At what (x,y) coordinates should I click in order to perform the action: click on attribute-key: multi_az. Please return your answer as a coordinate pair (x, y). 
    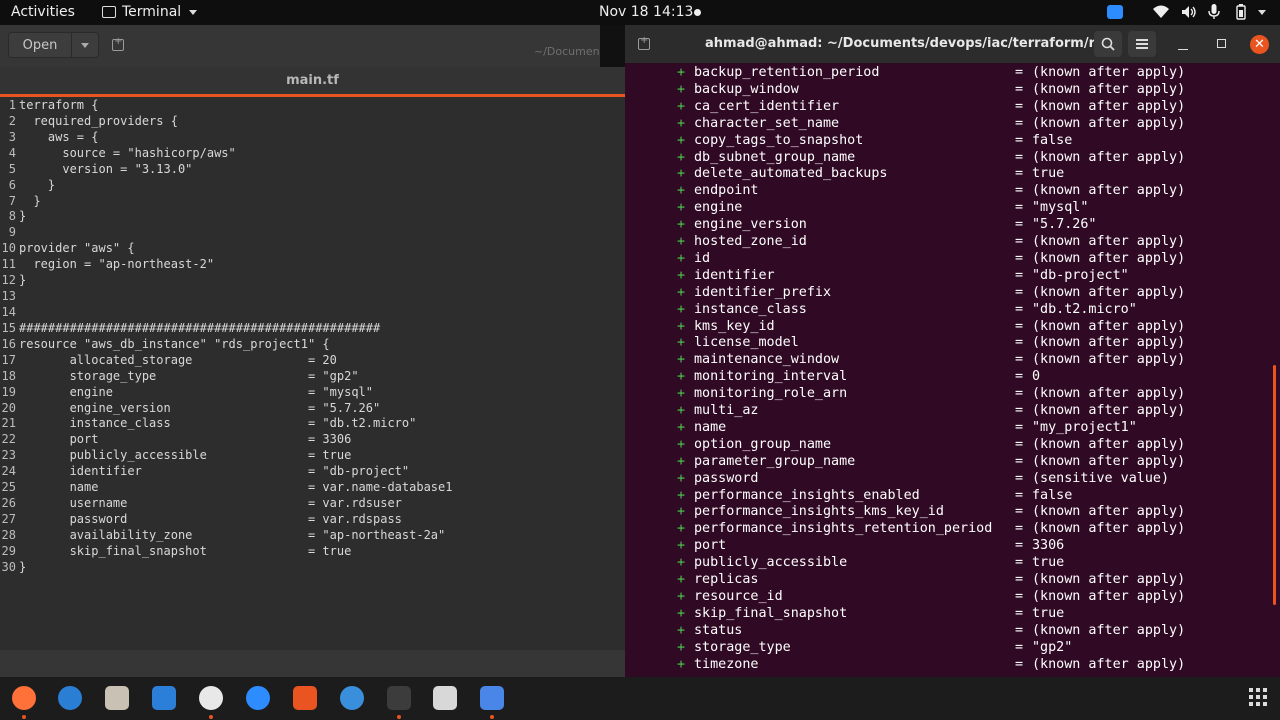
    Looking at the image, I should click on (726, 410).